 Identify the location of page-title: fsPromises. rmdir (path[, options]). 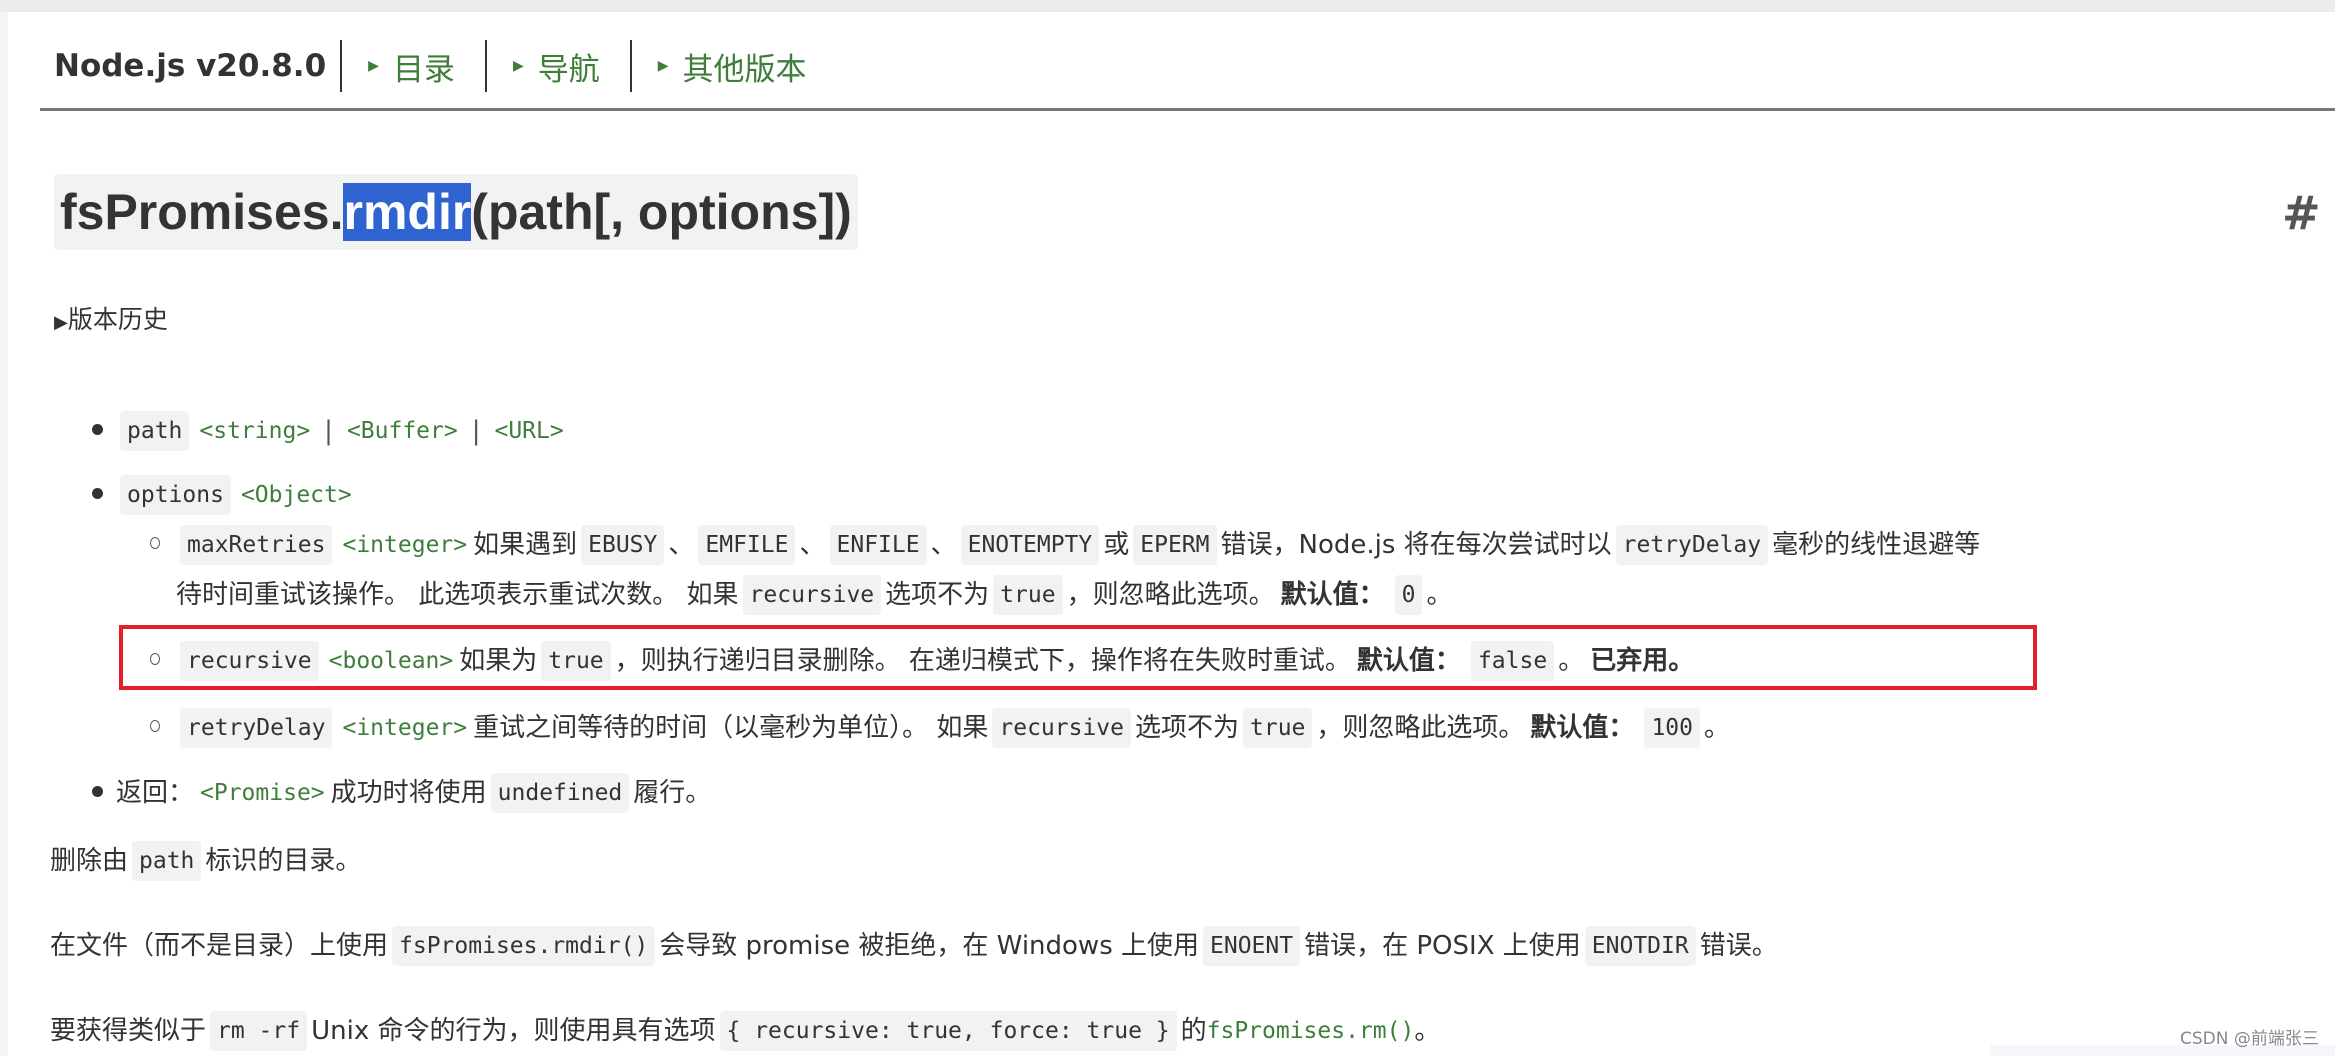
(456, 212).